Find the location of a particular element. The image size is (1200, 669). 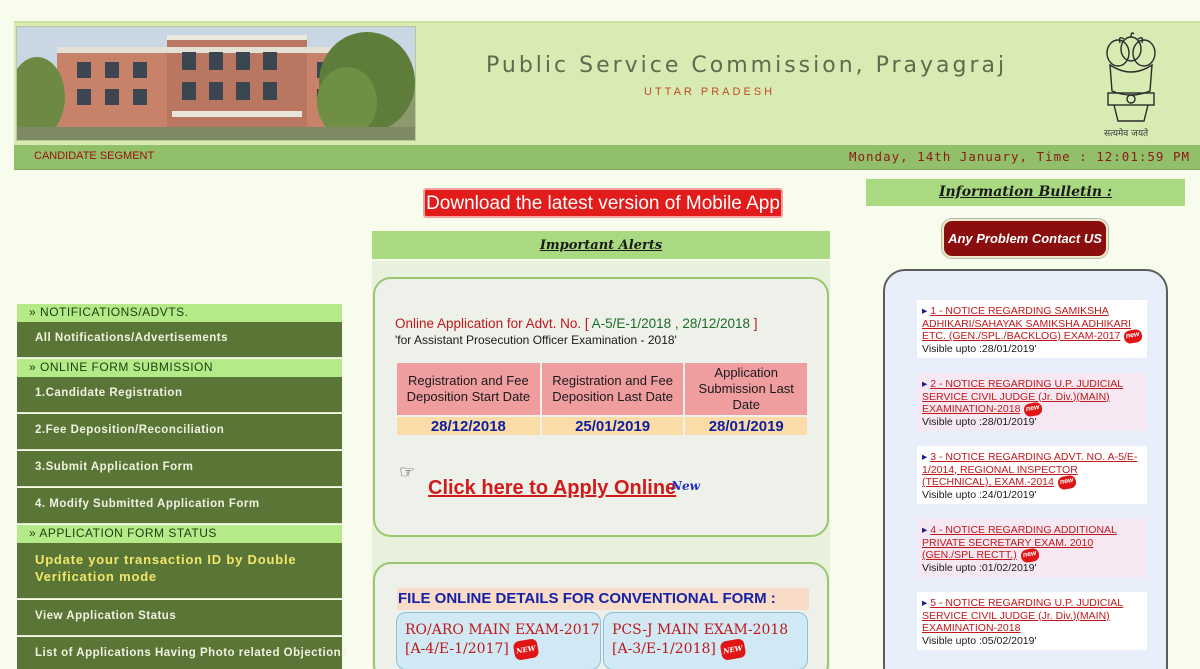

table-header-cell: Application Submission Last Date is located at coordinates (746, 389).